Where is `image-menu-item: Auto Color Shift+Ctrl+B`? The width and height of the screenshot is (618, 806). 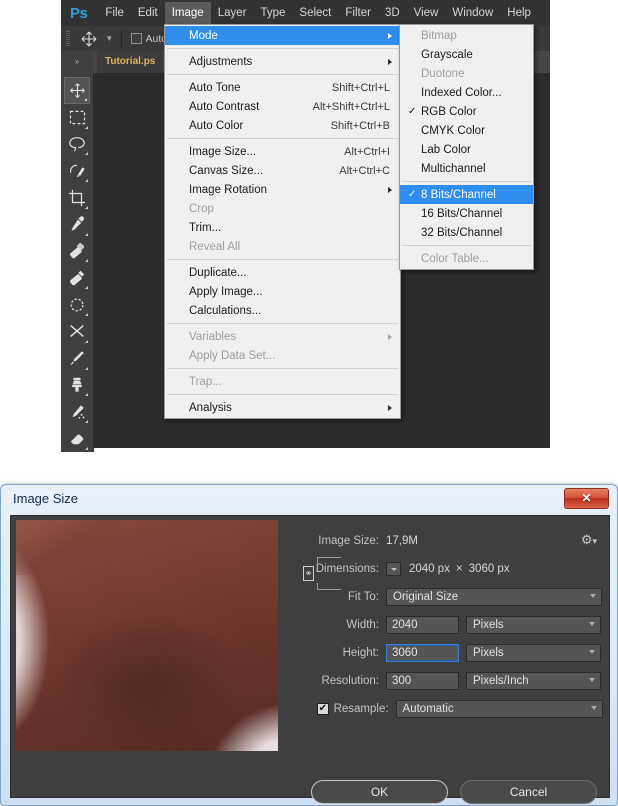 image-menu-item: Auto Color Shift+Ctrl+B is located at coordinates (282, 125).